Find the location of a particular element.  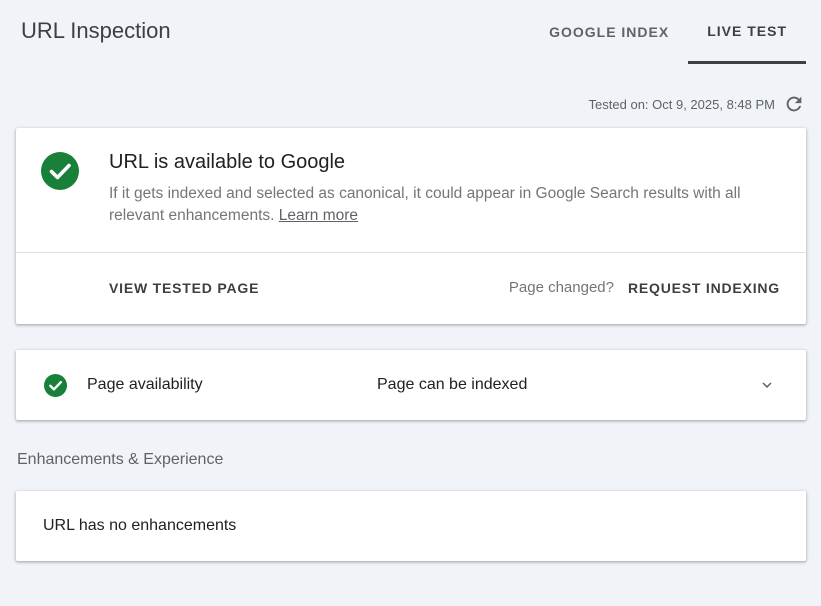

status-heading: URL is available to Google is located at coordinates (227, 162).